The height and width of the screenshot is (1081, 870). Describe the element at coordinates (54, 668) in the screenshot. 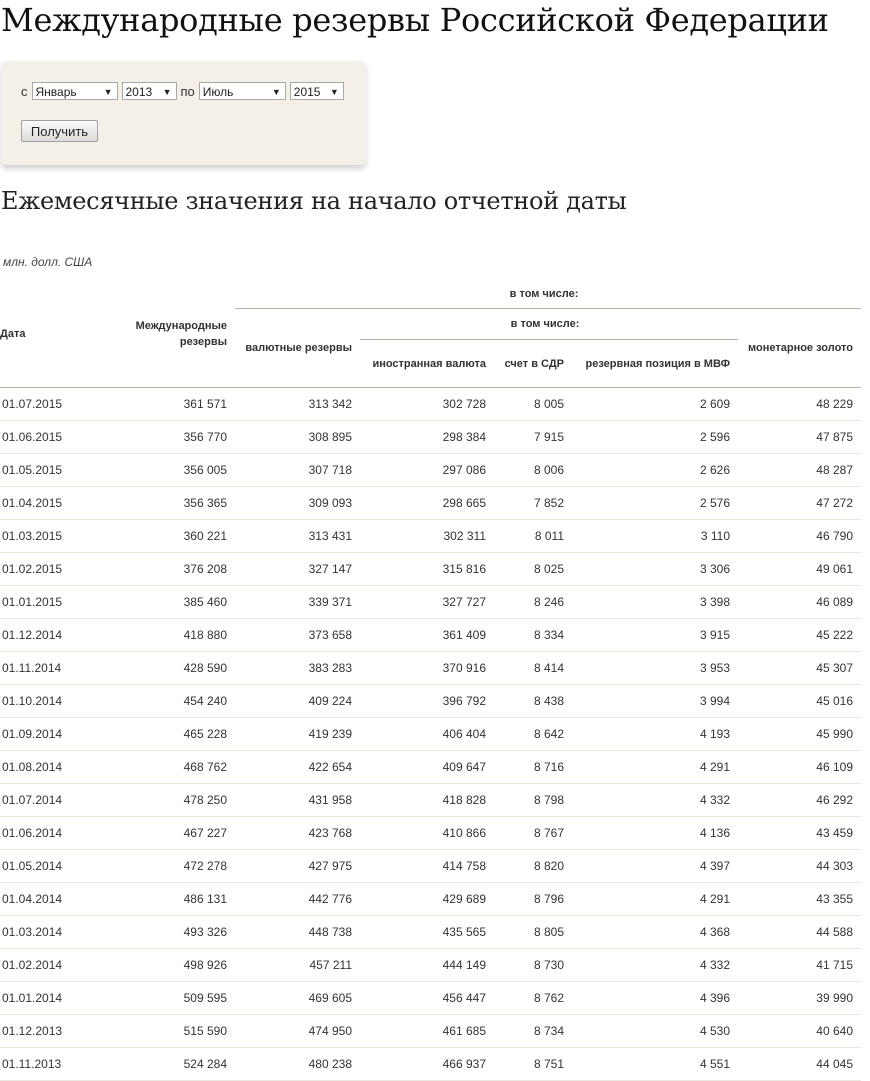

I see `cell-date: 01.11.2014` at that location.